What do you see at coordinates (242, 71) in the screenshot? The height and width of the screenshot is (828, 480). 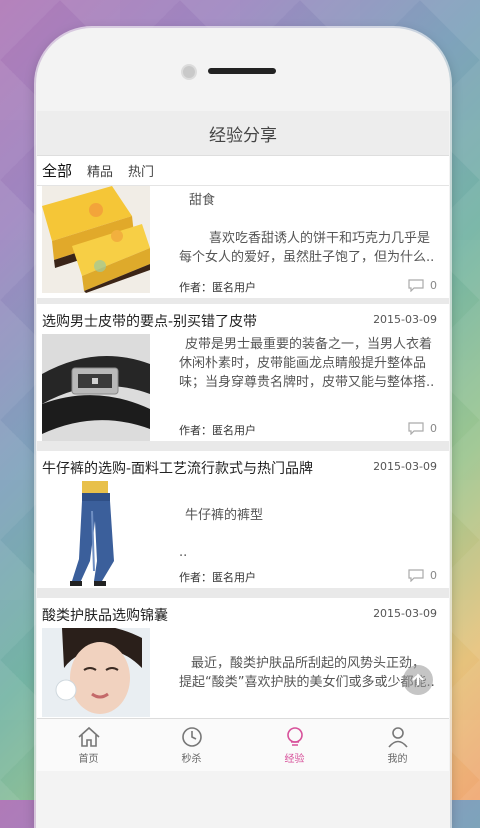 I see `earpiece-speaker` at bounding box center [242, 71].